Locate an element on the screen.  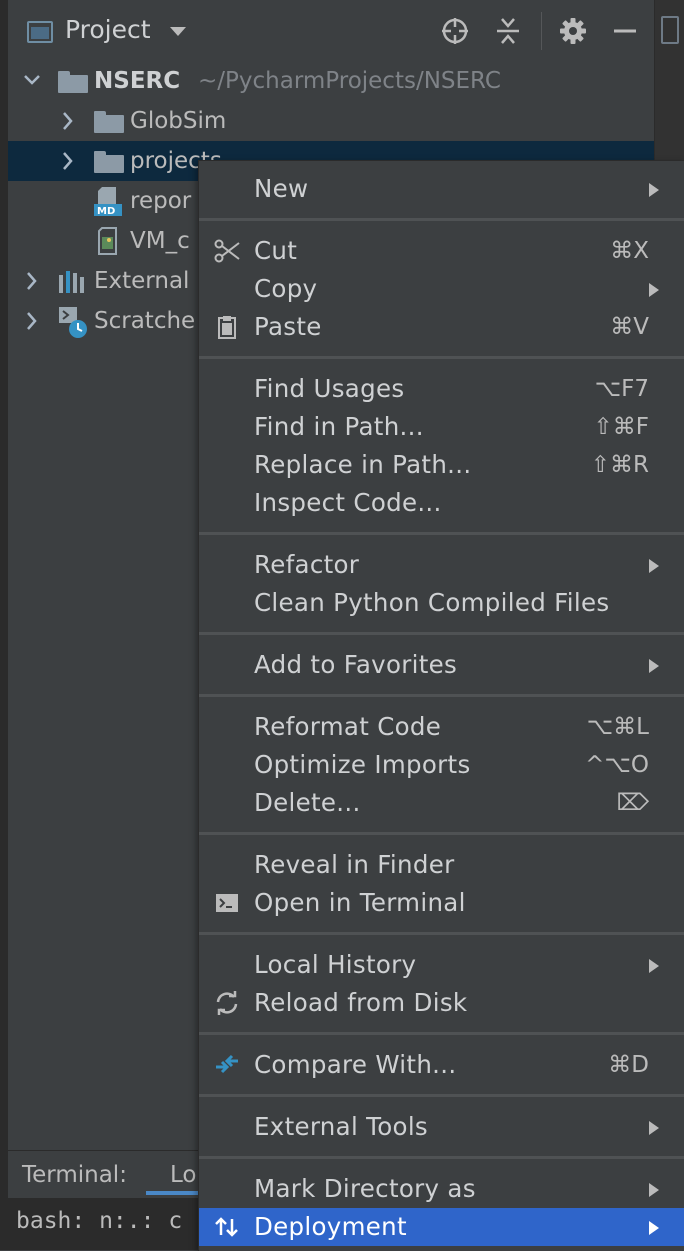
menu-item-shortcut: ⌘X is located at coordinates (629, 251).